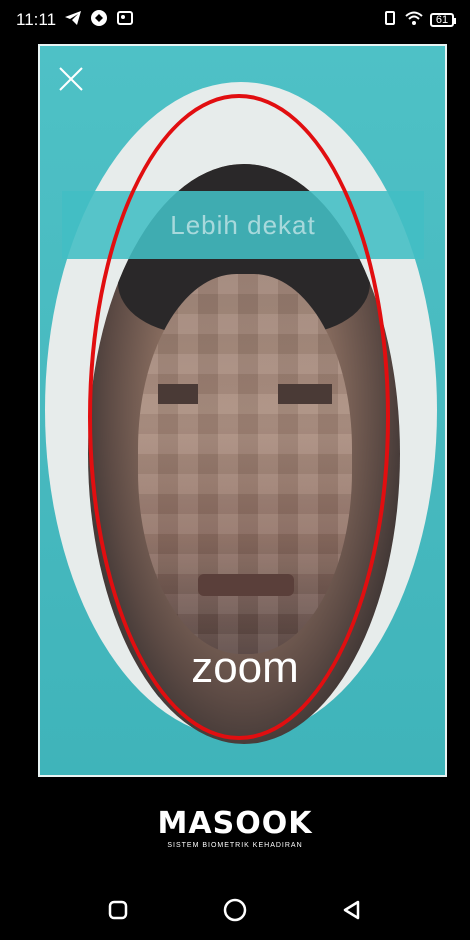 The height and width of the screenshot is (940, 470). I want to click on zoom-logo-text: zoom, so click(245, 667).